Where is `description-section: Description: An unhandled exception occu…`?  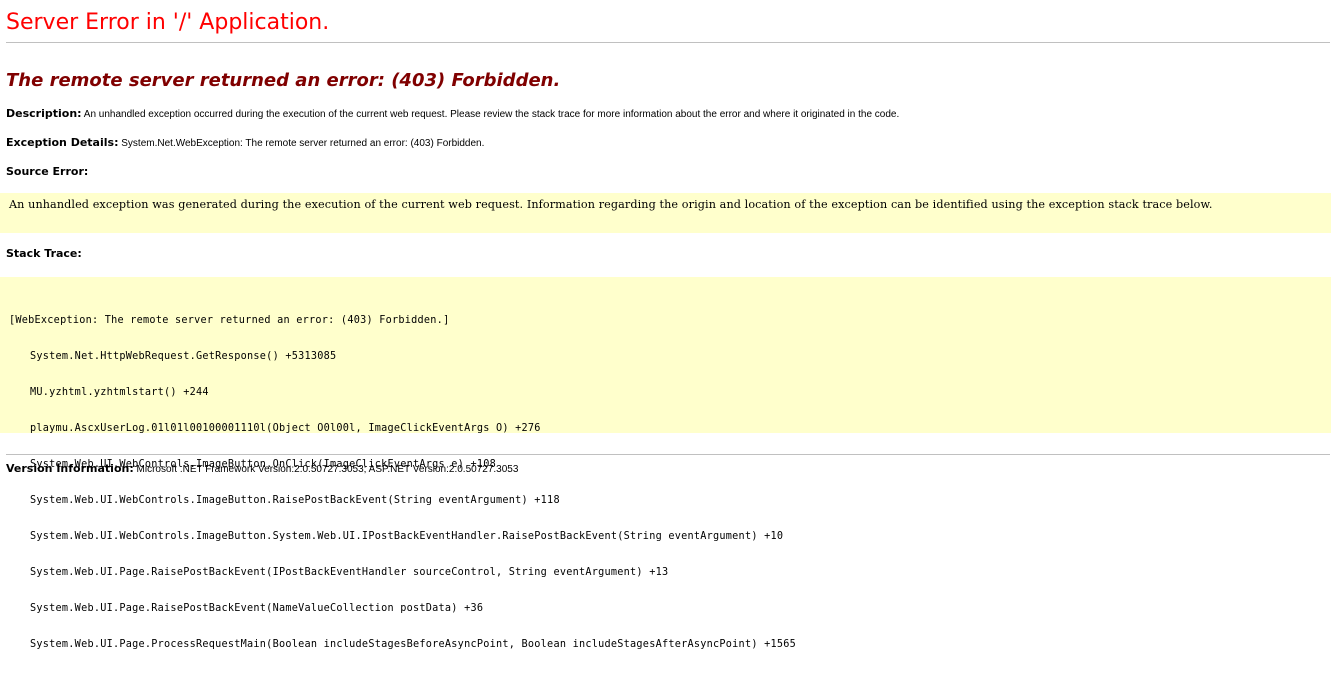
description-section: Description: An unhandled exception occu… is located at coordinates (667, 114).